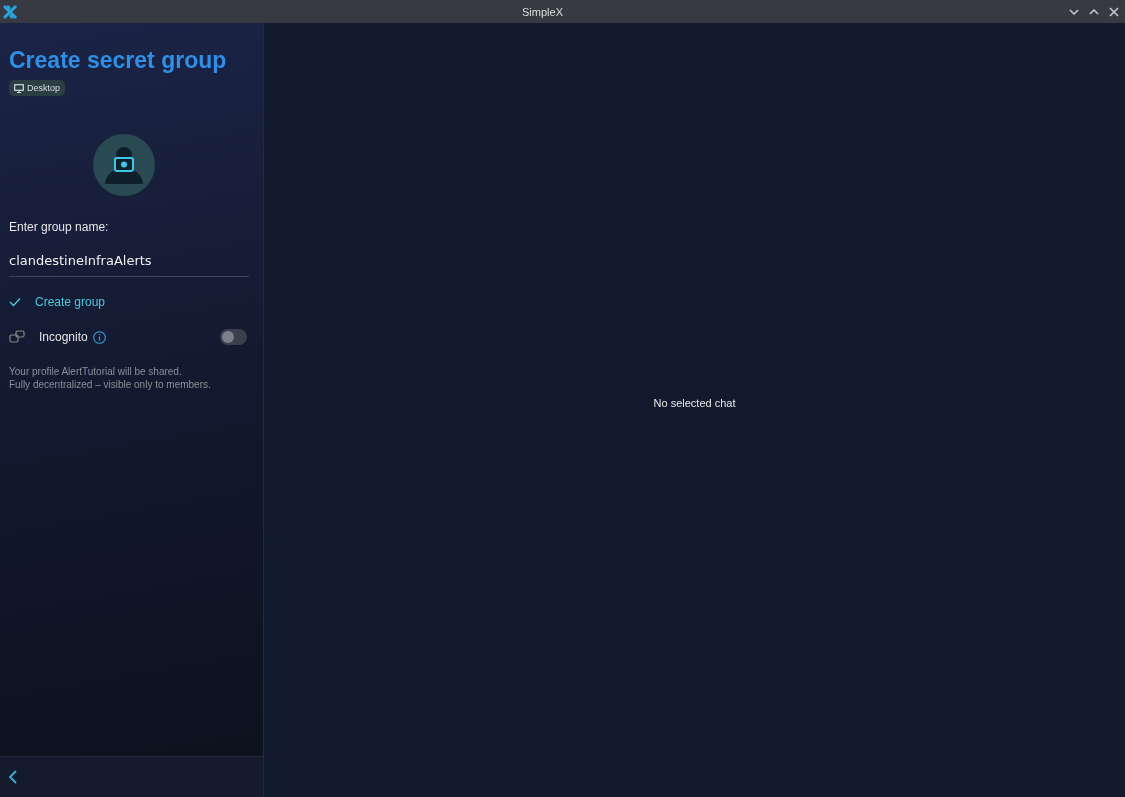 The width and height of the screenshot is (1125, 797). What do you see at coordinates (129, 263) in the screenshot?
I see `group-name-field: clandestineInfraAlerts` at bounding box center [129, 263].